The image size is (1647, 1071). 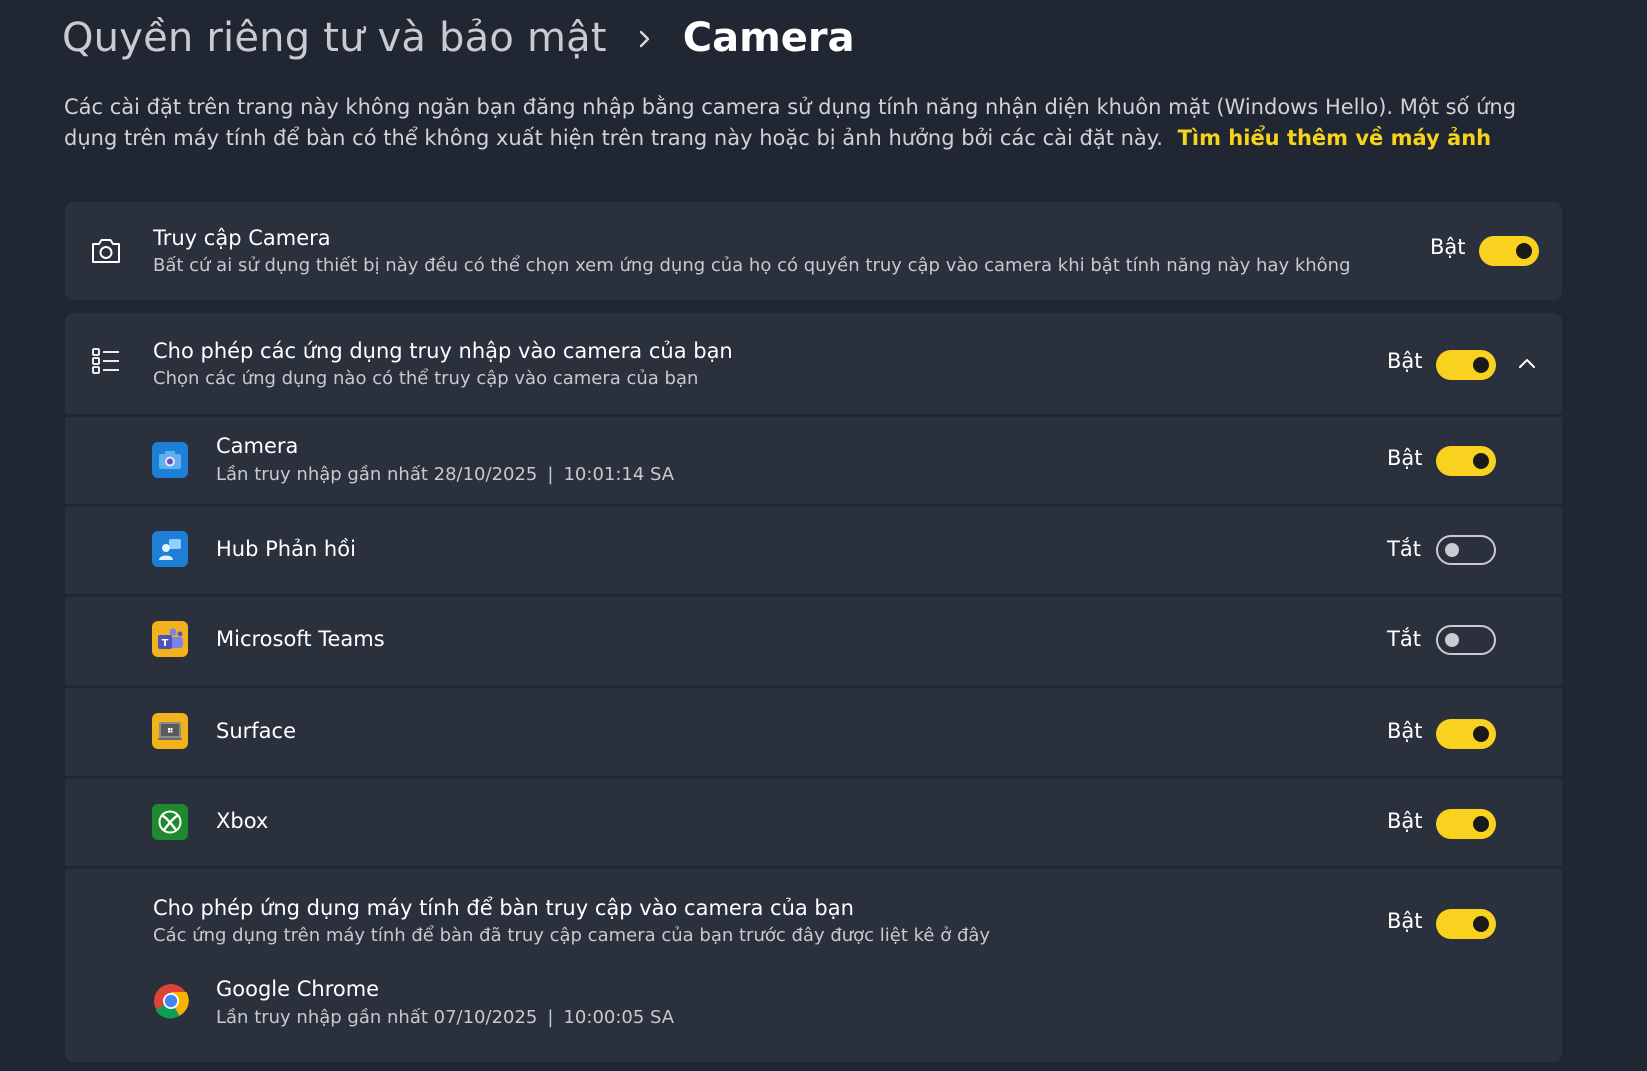 I want to click on camera-access-title: Truy cập Camera, so click(x=242, y=238).